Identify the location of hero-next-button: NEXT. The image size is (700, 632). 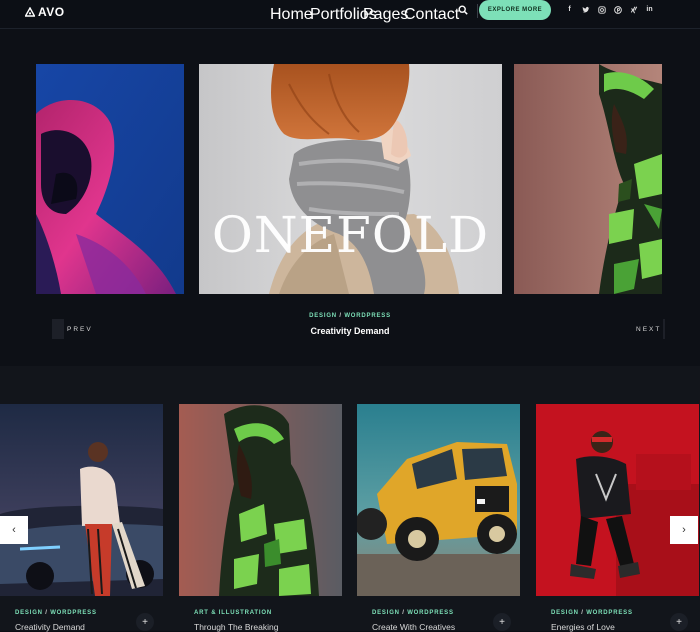
(651, 329).